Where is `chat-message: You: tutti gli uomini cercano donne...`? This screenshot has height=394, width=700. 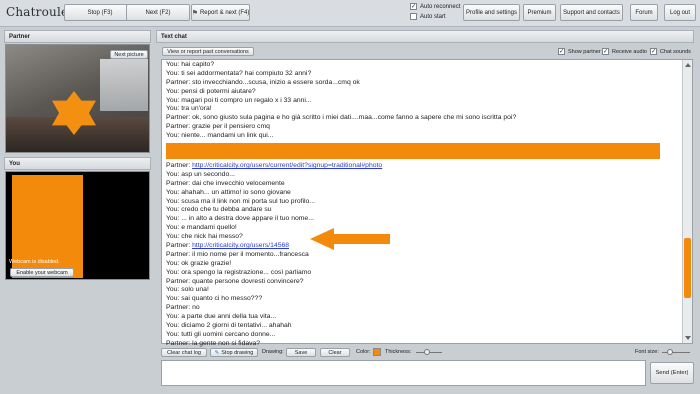
chat-message: You: tutti gli uomini cercano donne... is located at coordinates (221, 334).